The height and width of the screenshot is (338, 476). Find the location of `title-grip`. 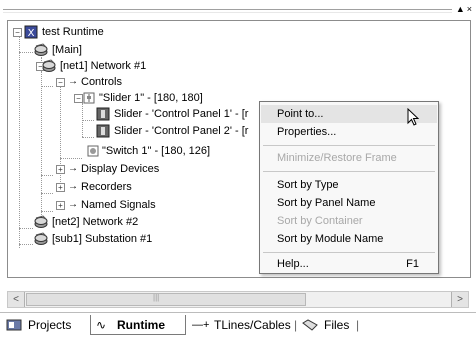

title-grip is located at coordinates (227, 11).